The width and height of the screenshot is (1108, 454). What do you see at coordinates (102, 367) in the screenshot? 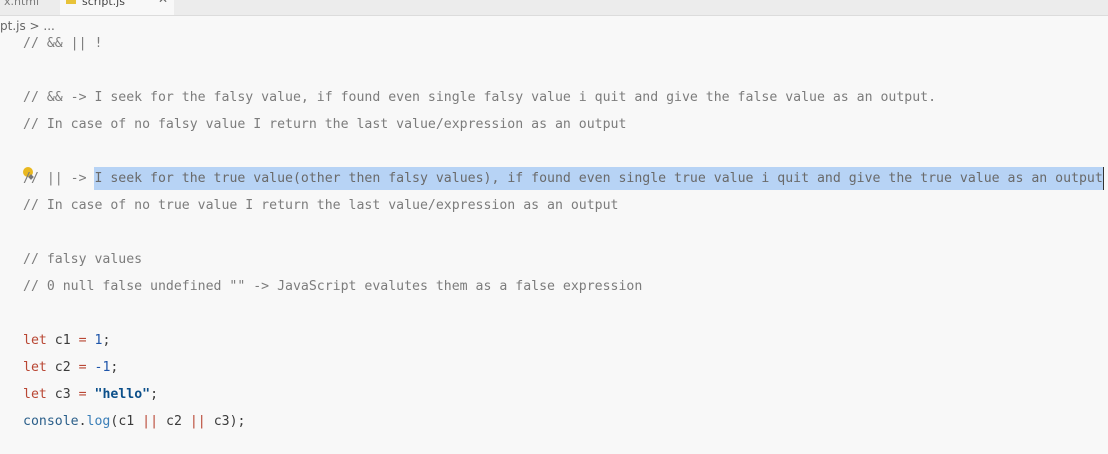
I see `number-literal: -1` at bounding box center [102, 367].